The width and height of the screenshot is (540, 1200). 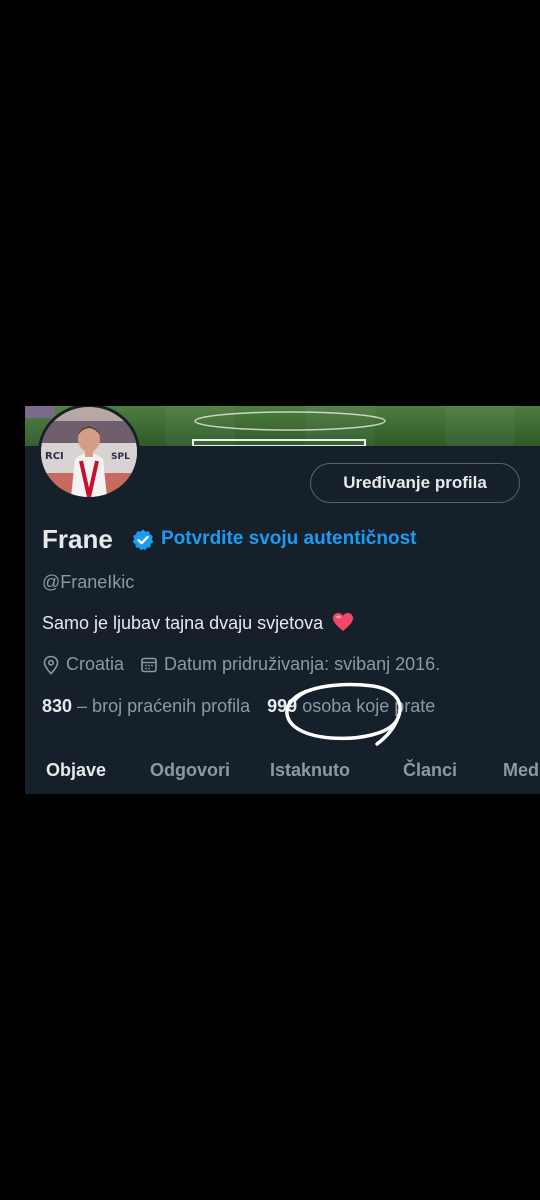 I want to click on edit-profile-button: Uređivanje profila, so click(x=415, y=483).